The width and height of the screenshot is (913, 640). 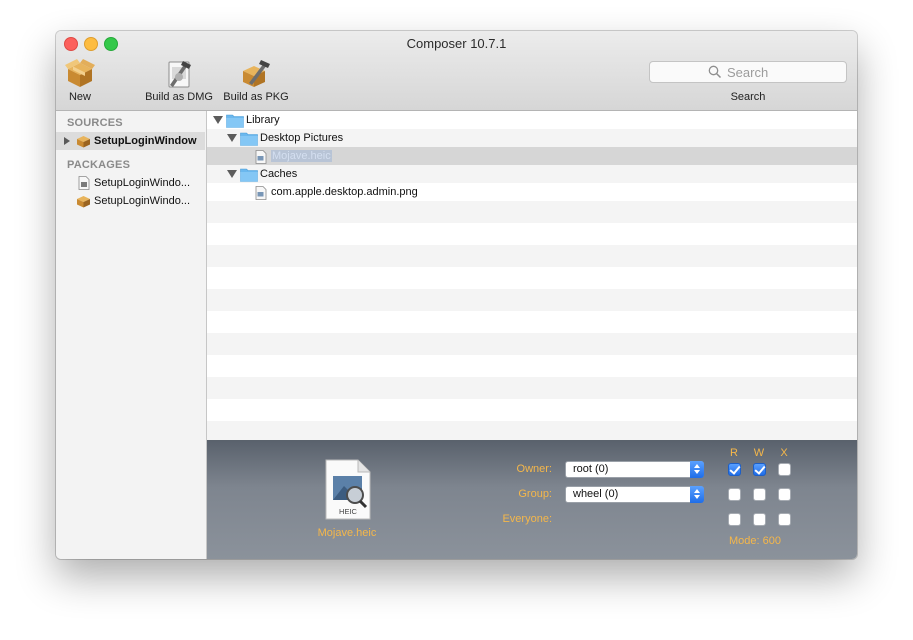 What do you see at coordinates (748, 97) in the screenshot?
I see `search-label: Search` at bounding box center [748, 97].